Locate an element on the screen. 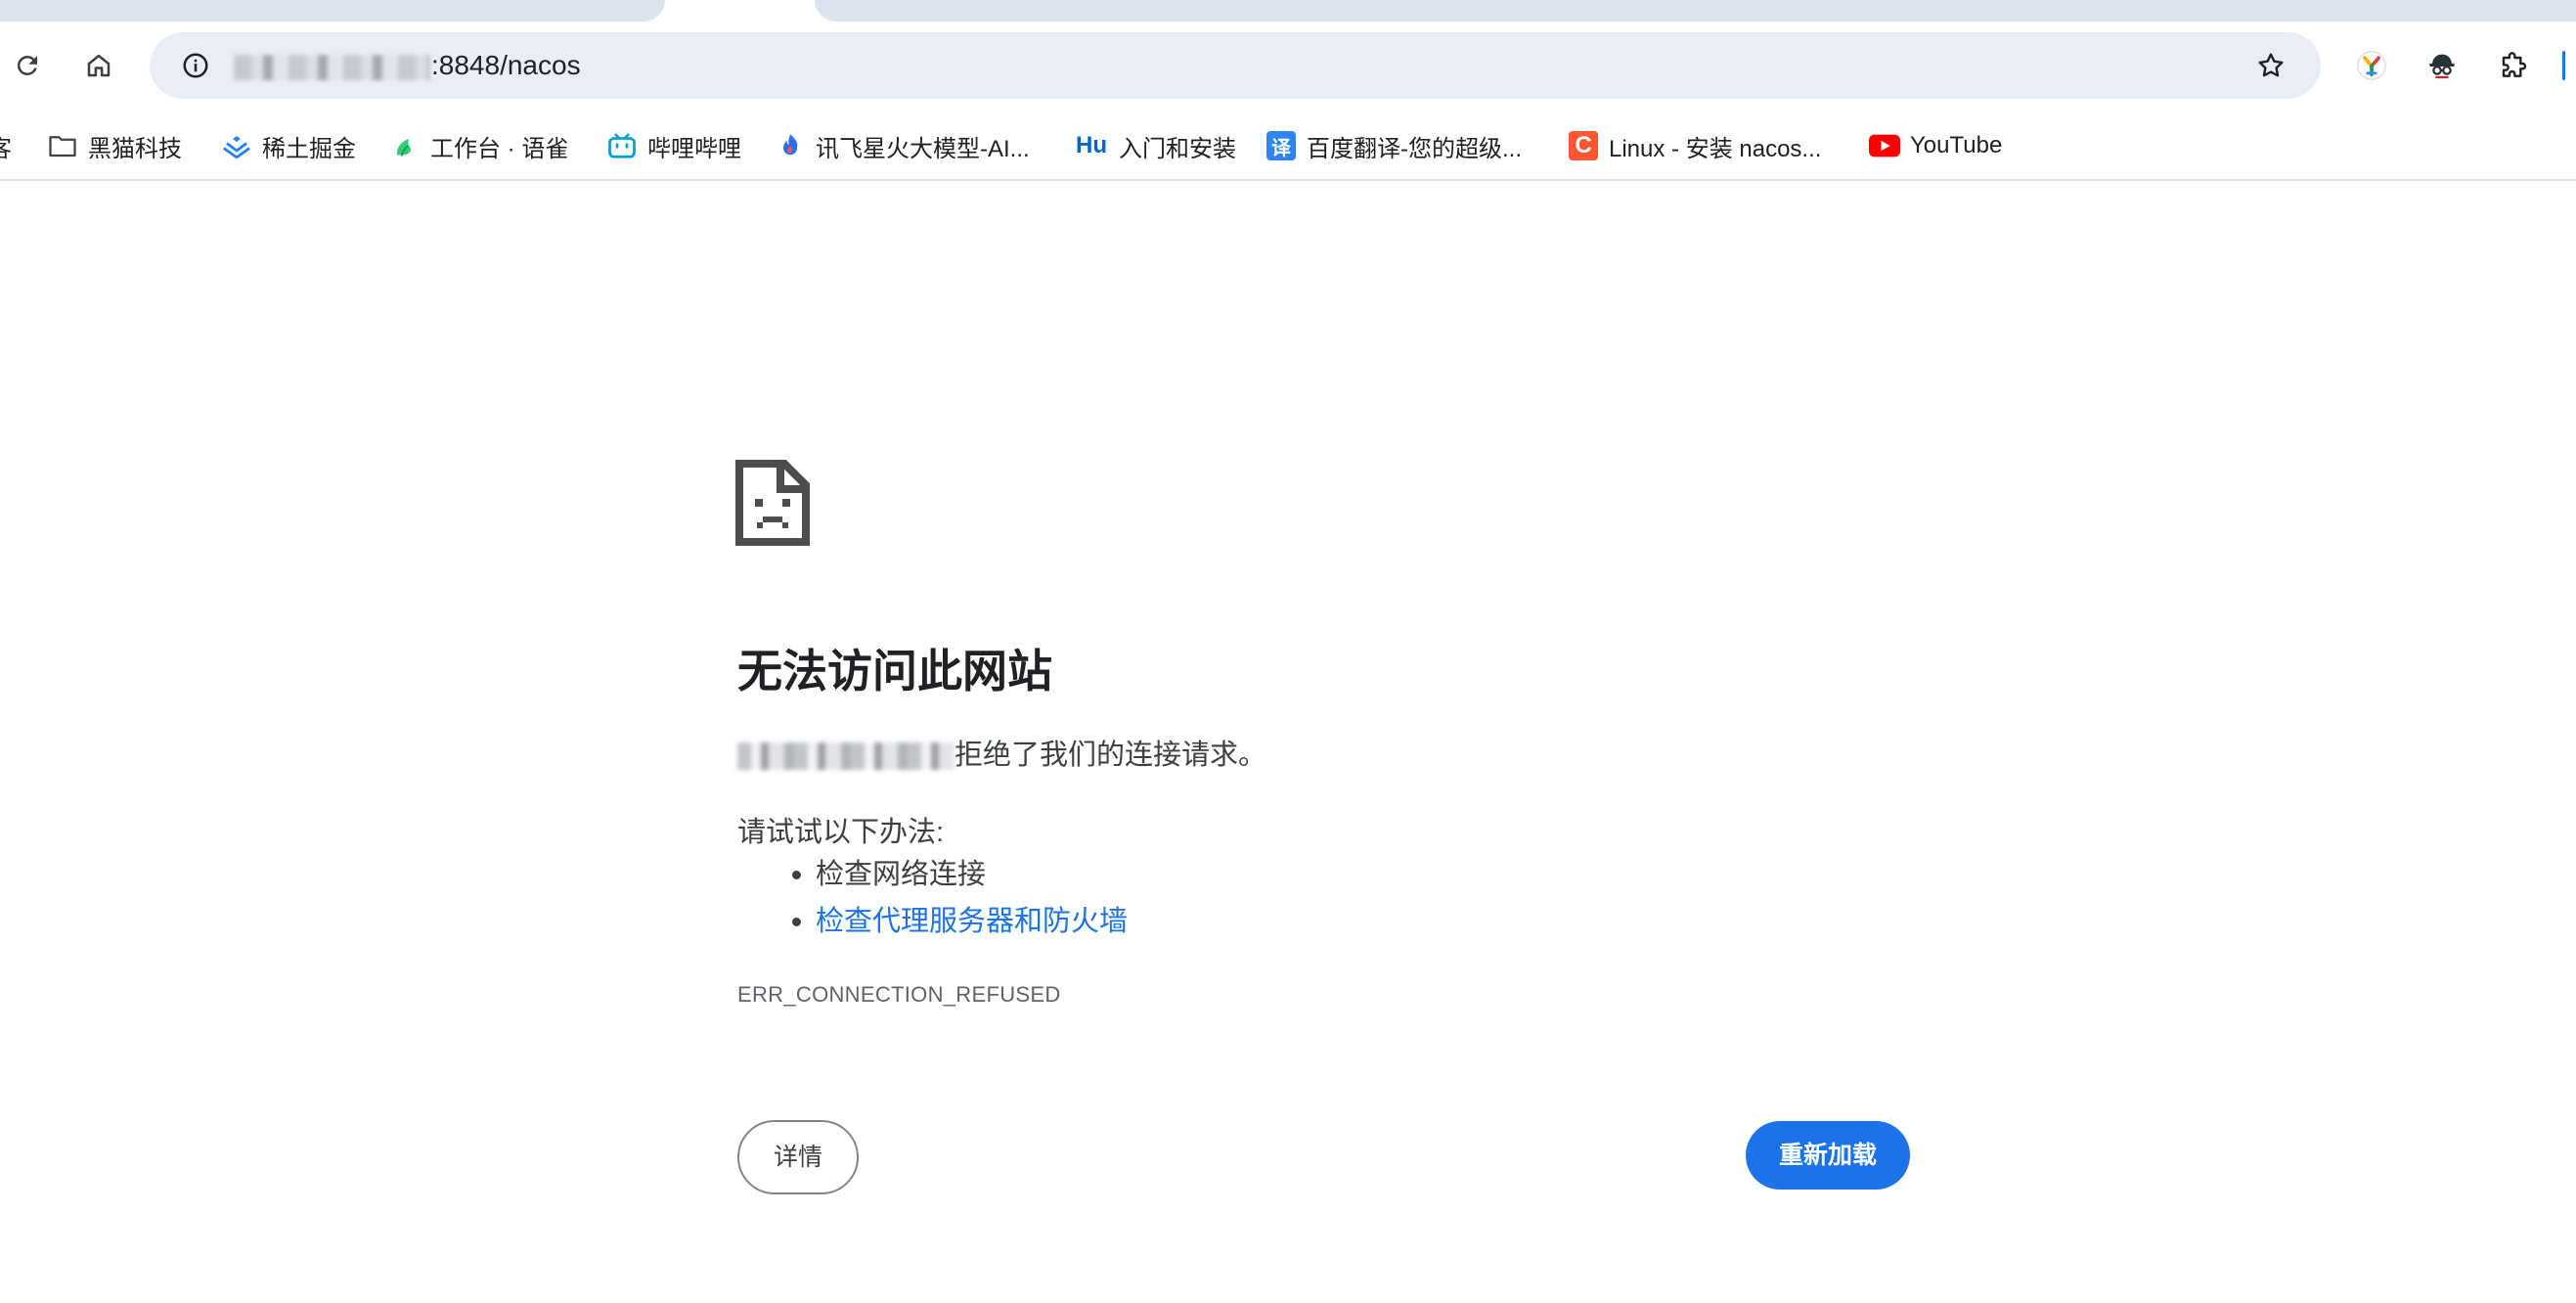  extension-y-icon is located at coordinates (2371, 65).